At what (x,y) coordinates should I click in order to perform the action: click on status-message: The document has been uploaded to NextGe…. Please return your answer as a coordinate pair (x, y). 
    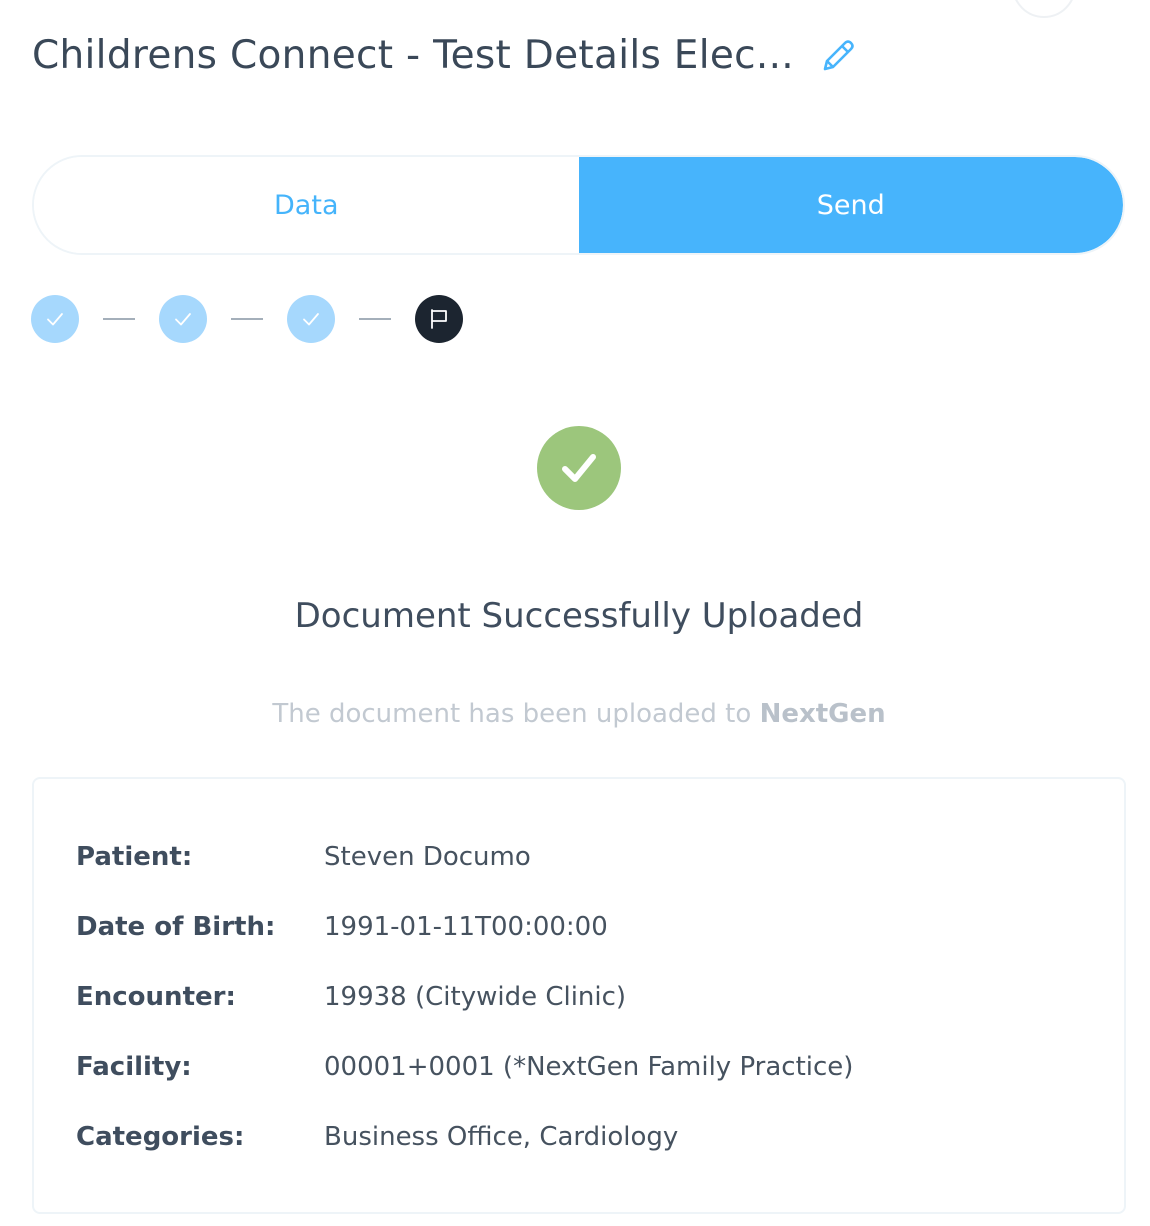
    Looking at the image, I should click on (575, 714).